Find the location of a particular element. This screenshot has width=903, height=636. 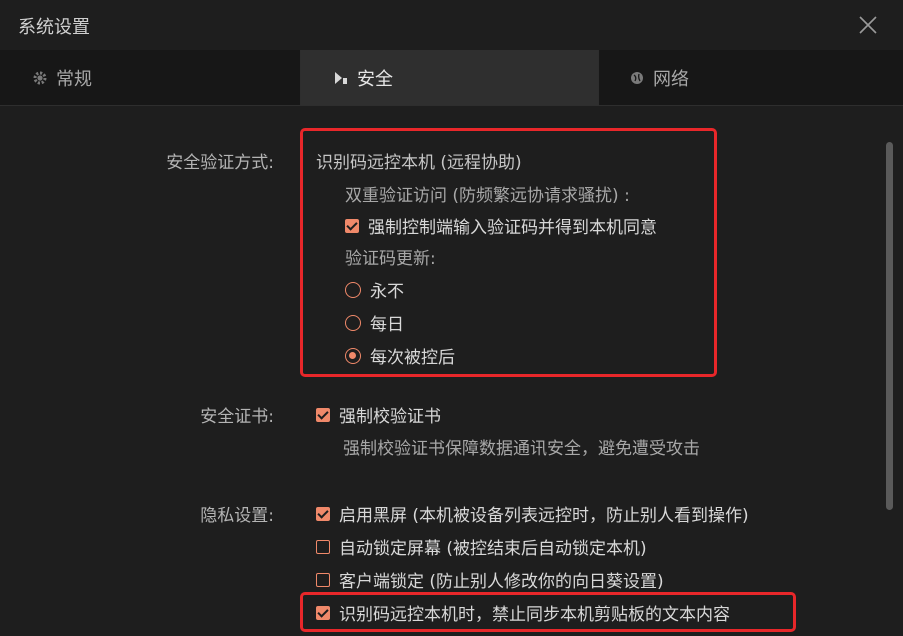

tab-general-label: 常规 is located at coordinates (74, 79).